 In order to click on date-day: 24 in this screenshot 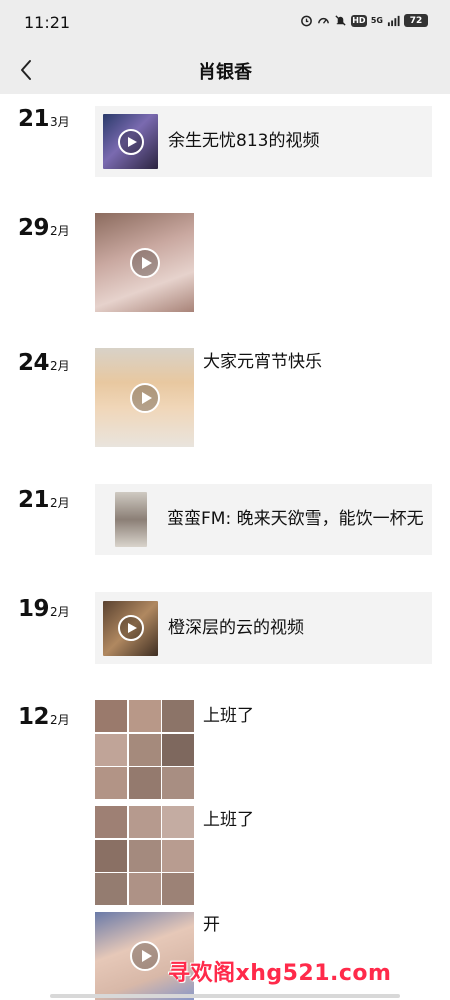, I will do `click(34, 363)`.